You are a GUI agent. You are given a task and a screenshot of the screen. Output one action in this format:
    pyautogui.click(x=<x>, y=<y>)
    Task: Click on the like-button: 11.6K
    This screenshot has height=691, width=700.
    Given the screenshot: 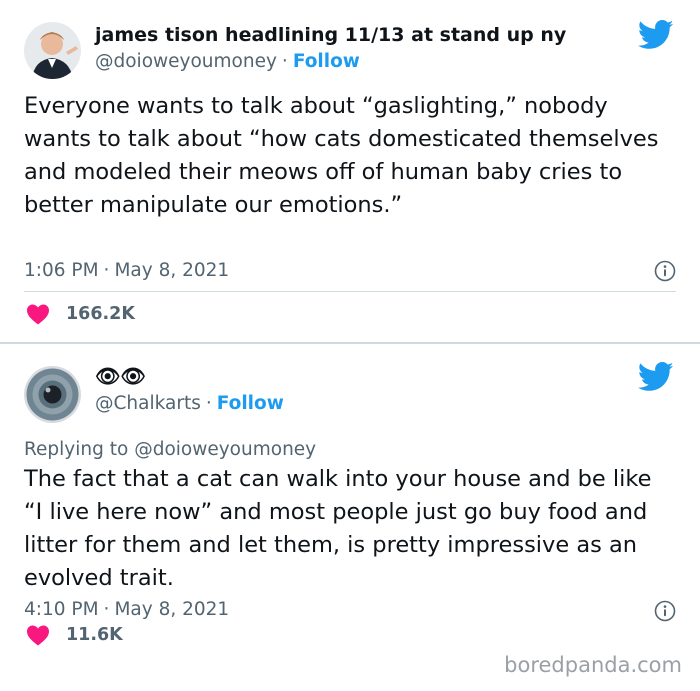 What is the action you would take?
    pyautogui.click(x=73, y=635)
    